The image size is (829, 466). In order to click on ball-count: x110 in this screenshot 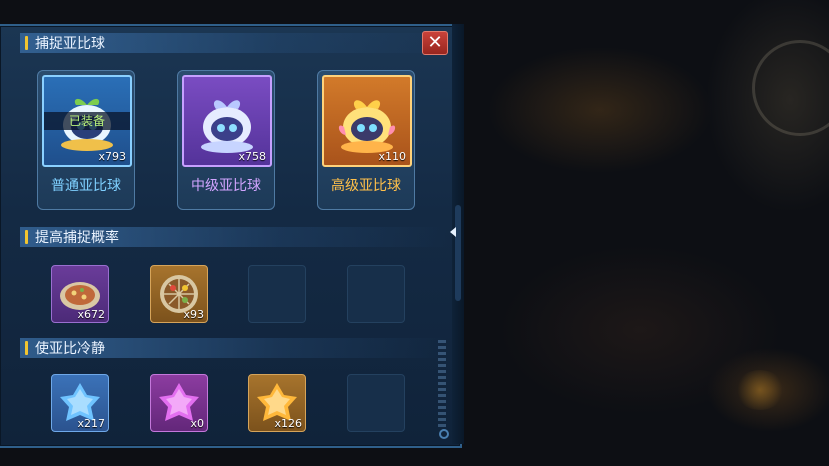, I will do `click(392, 156)`.